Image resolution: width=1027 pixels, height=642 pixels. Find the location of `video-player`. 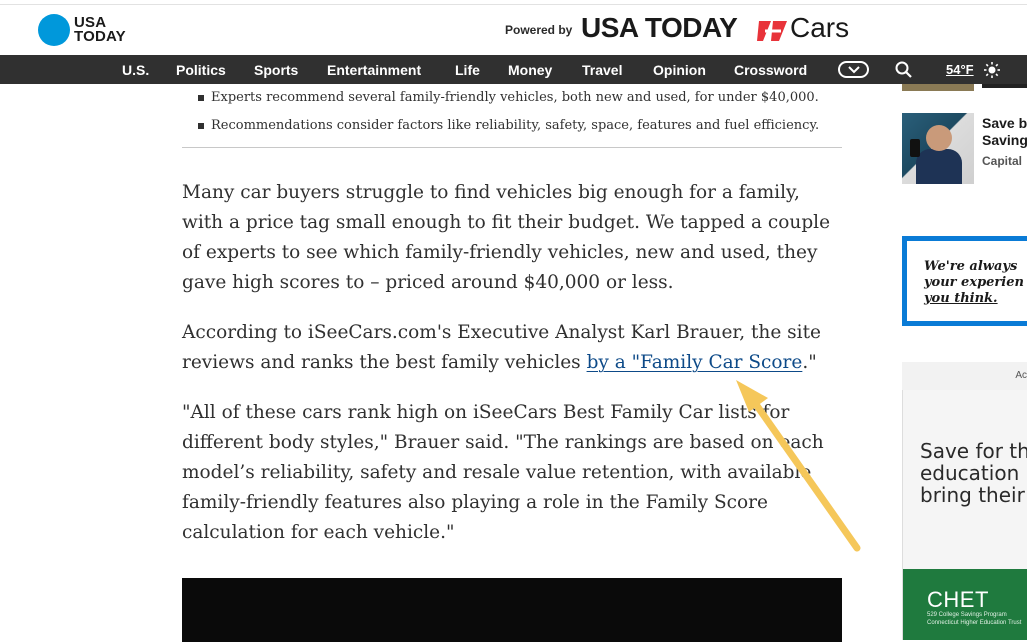

video-player is located at coordinates (512, 610).